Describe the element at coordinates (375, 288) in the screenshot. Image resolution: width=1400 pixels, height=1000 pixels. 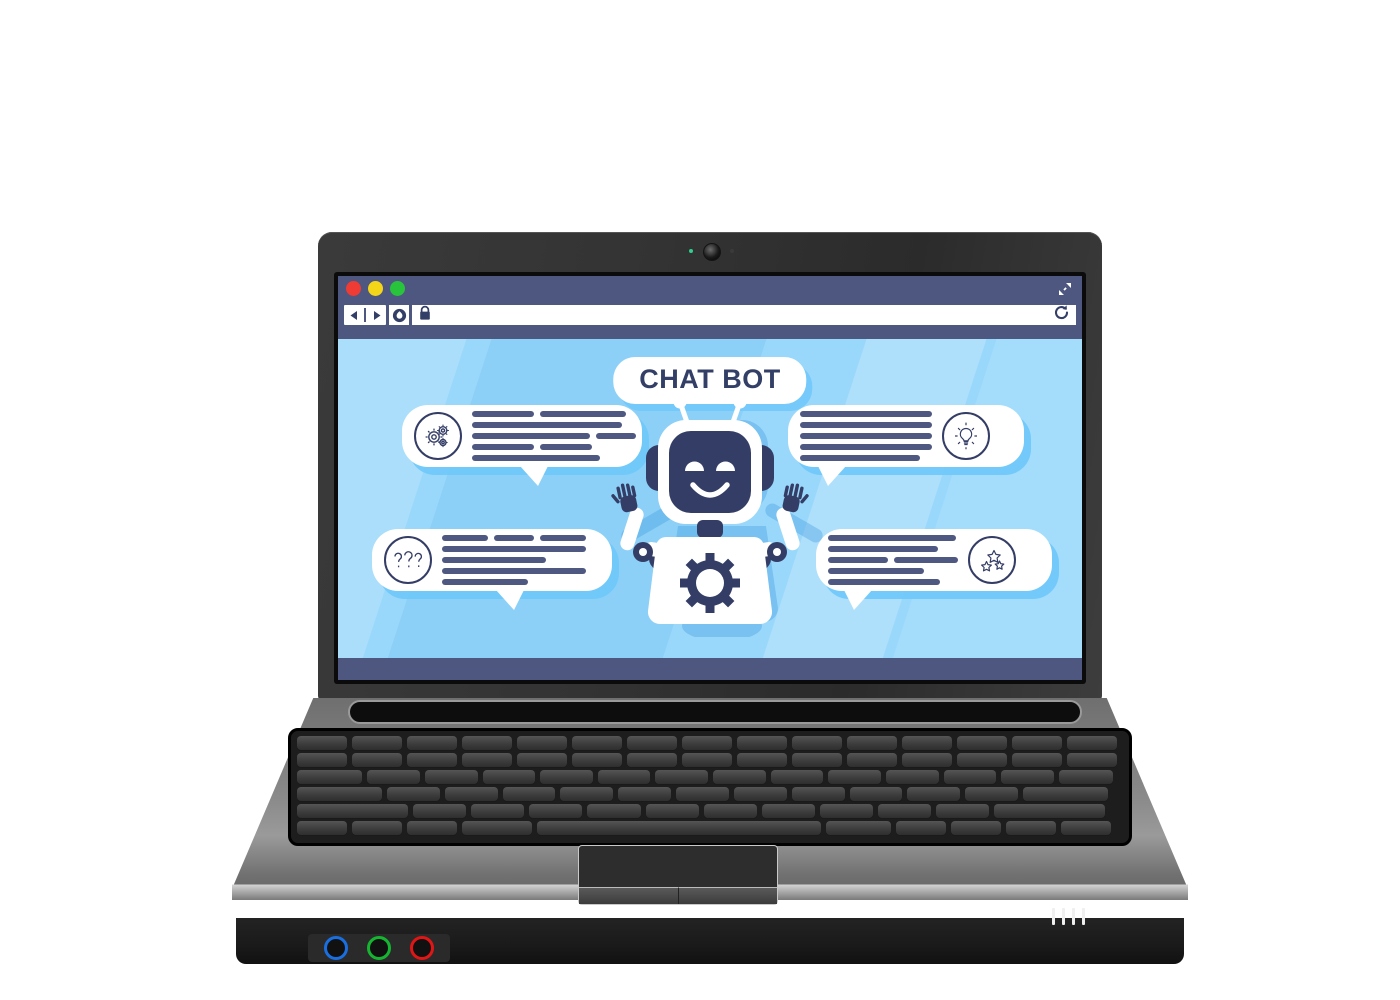
I see `minimize-button` at that location.